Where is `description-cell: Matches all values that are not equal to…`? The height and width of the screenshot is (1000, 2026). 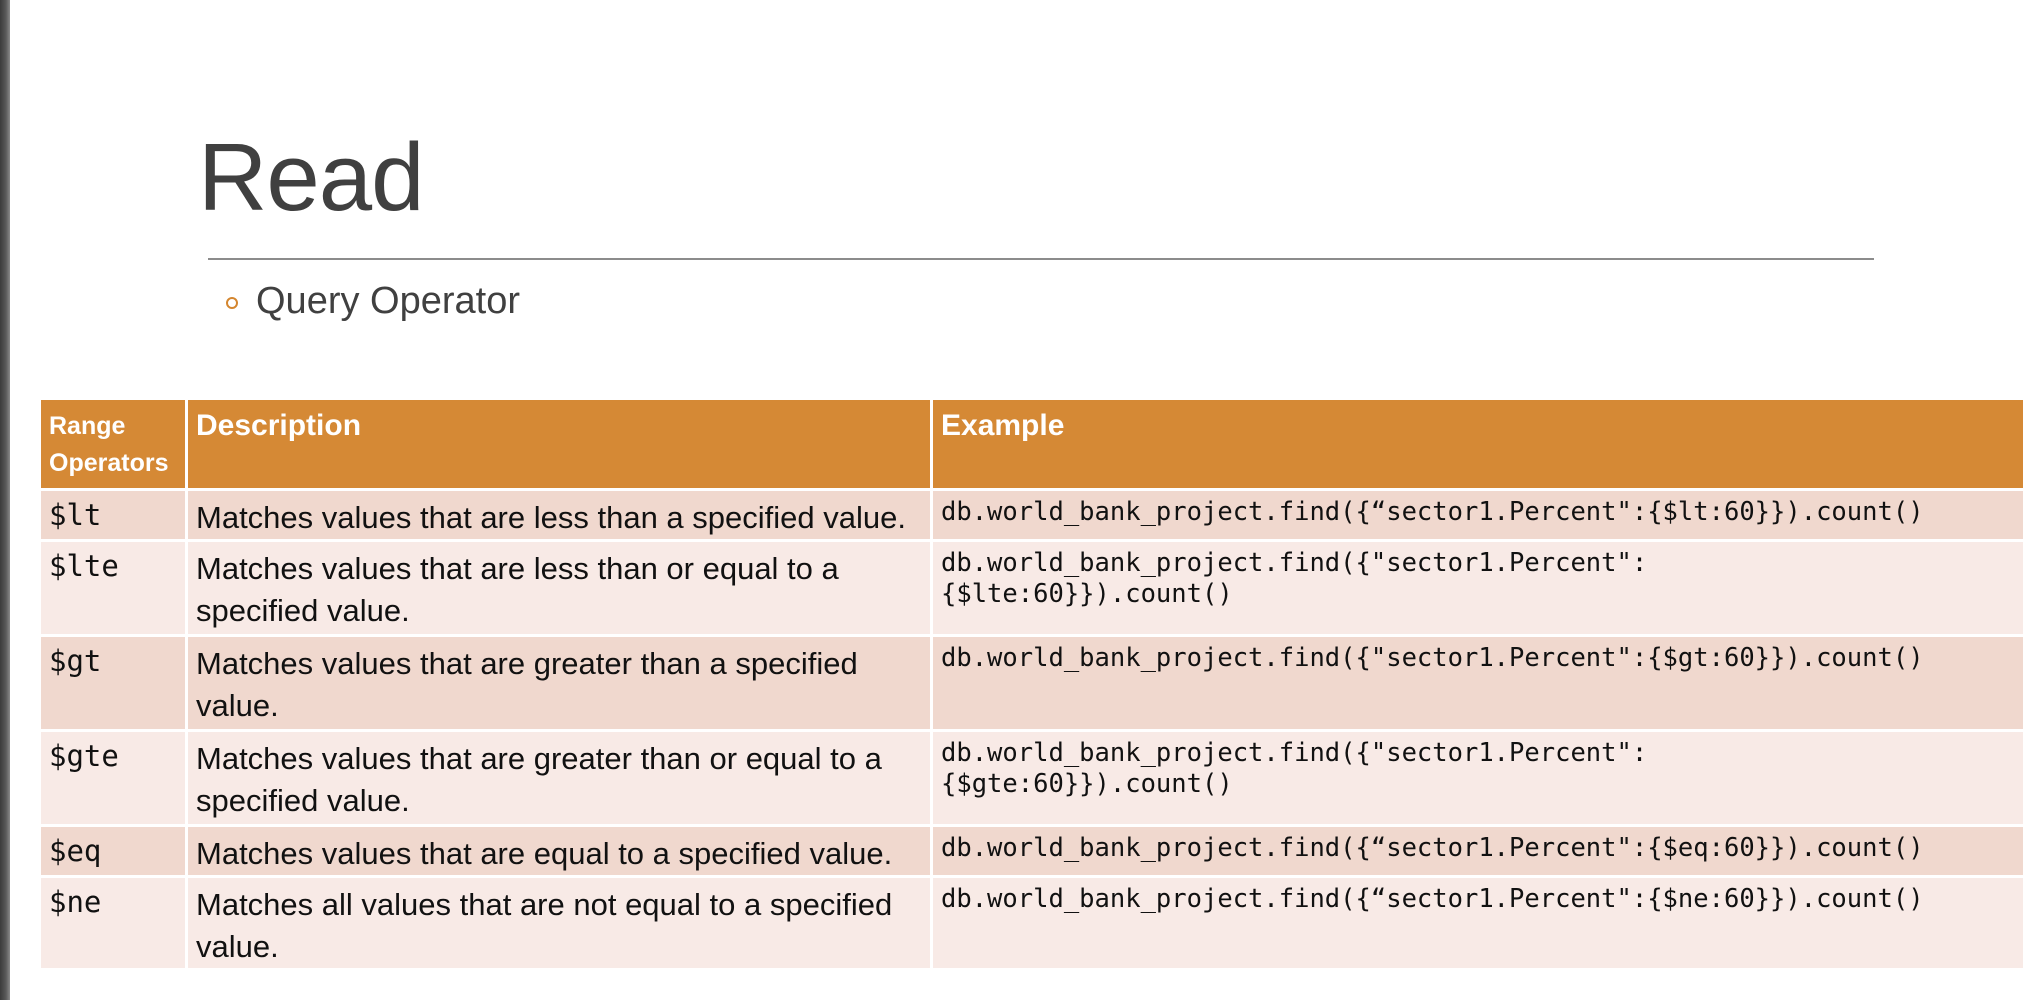
description-cell: Matches all values that are not equal to… is located at coordinates (559, 923).